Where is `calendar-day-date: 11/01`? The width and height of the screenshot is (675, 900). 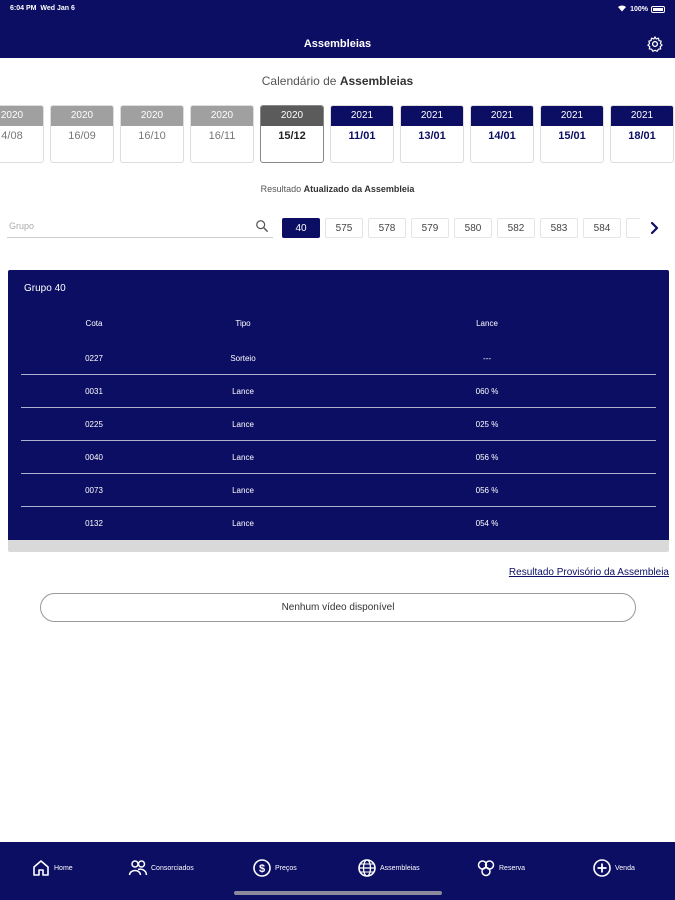
calendar-day-date: 11/01 is located at coordinates (362, 136).